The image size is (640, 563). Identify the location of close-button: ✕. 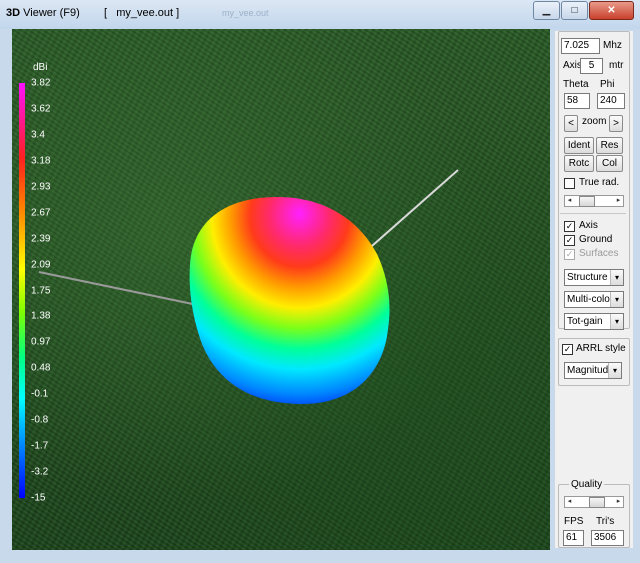
(611, 10).